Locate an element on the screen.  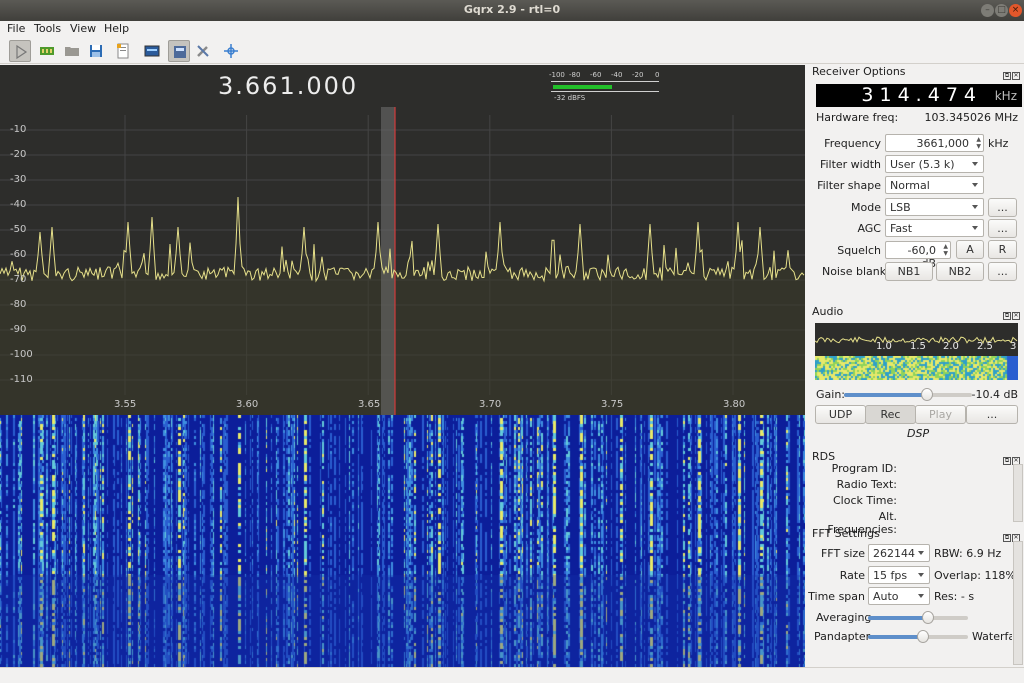
resolution-label: Res: - s is located at coordinates (954, 596).